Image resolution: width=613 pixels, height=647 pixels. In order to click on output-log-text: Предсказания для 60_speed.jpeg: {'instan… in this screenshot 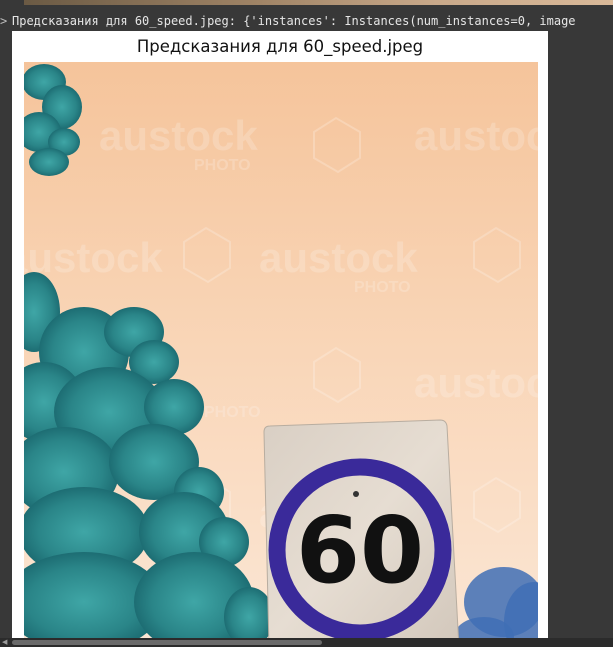, I will do `click(294, 21)`.